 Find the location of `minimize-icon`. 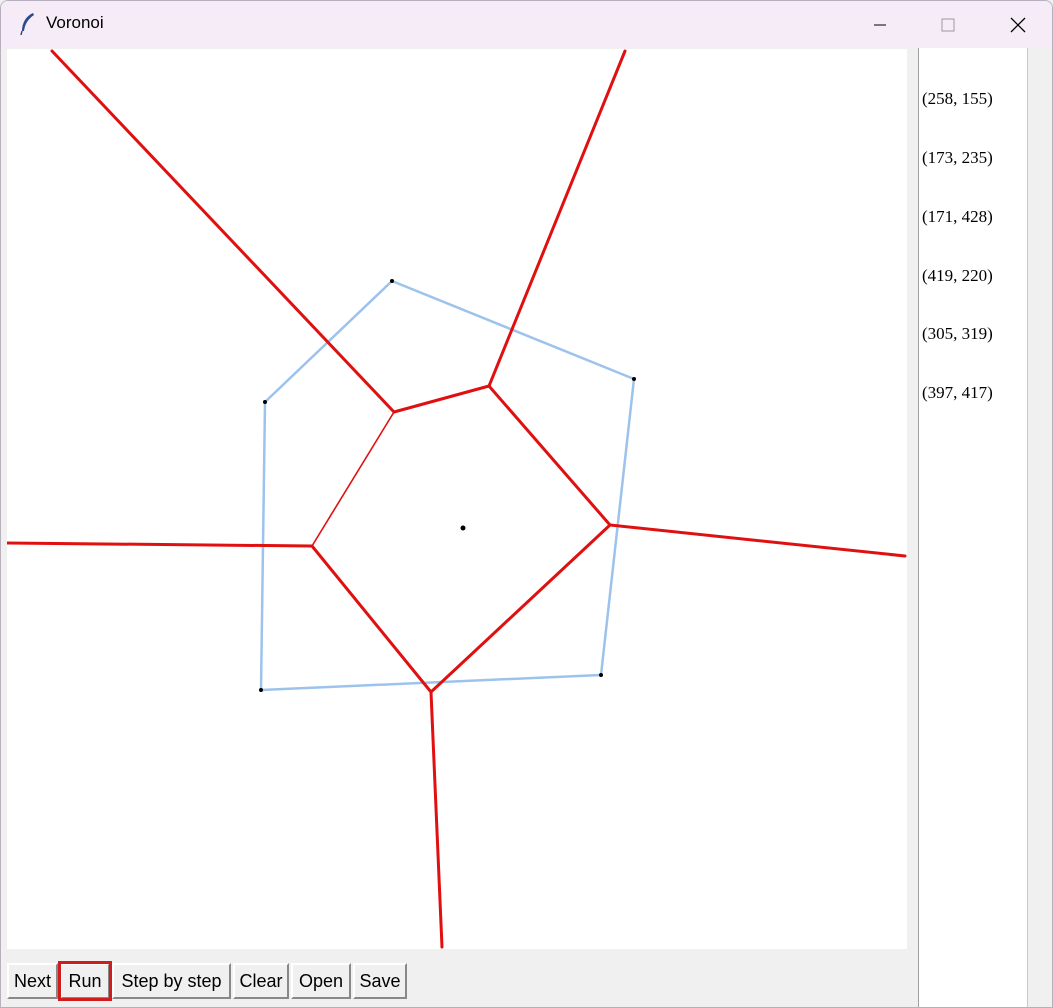

minimize-icon is located at coordinates (880, 24).